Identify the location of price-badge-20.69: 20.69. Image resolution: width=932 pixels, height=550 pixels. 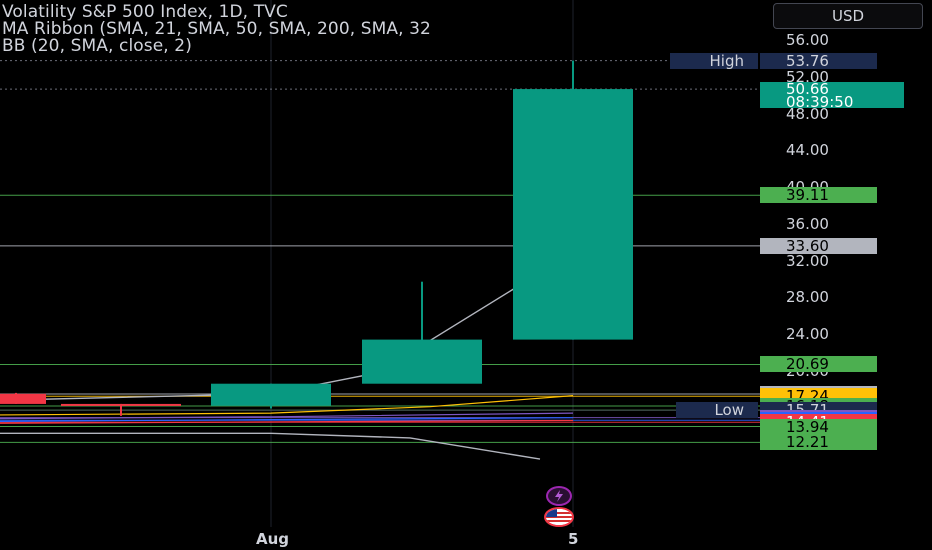
(818, 364).